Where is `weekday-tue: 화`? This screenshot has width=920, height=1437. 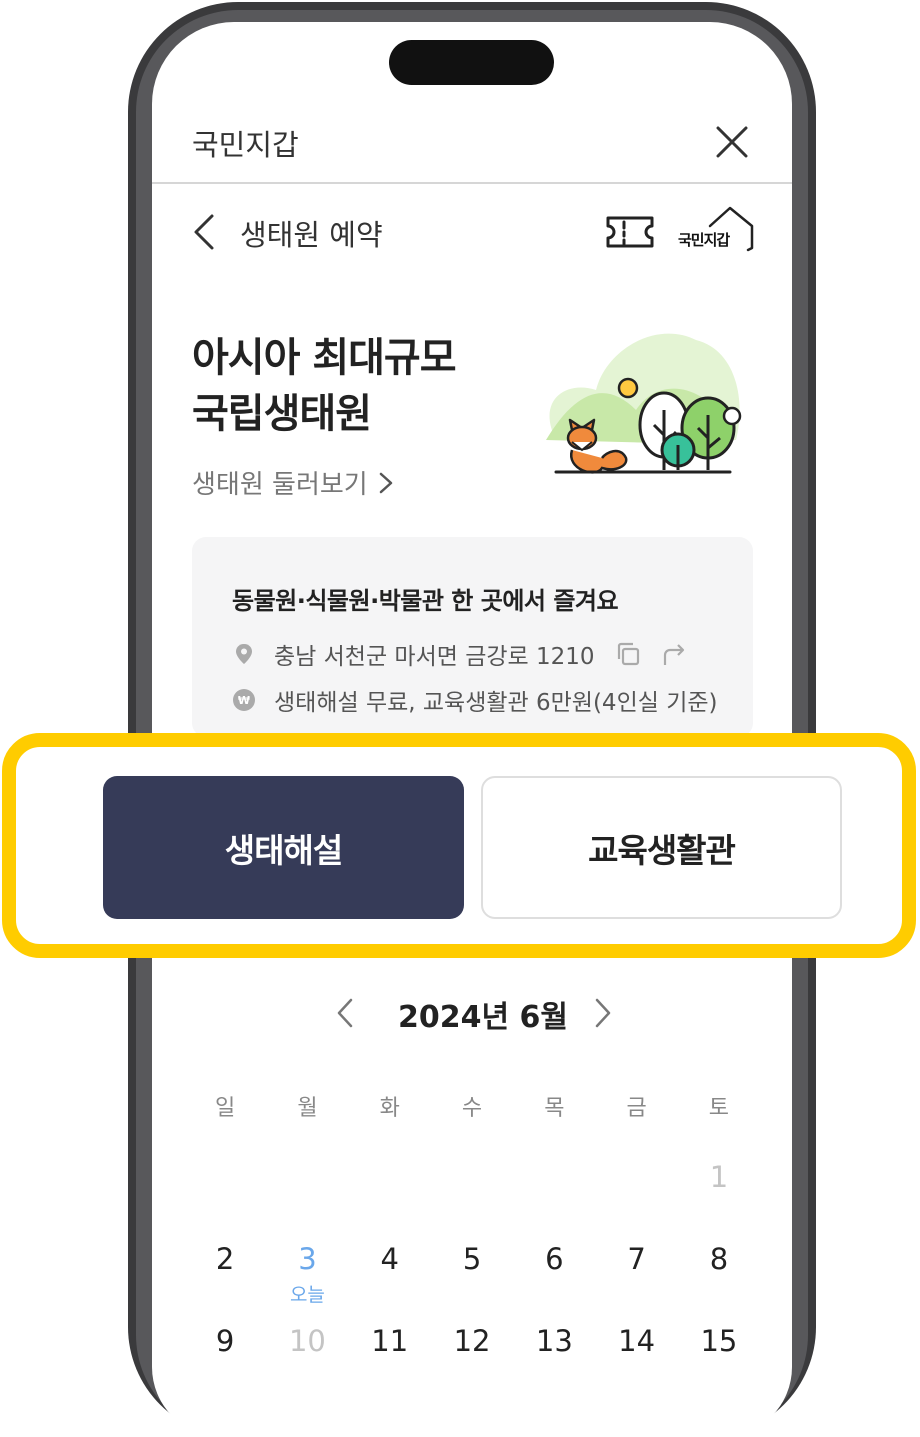 weekday-tue: 화 is located at coordinates (389, 1108).